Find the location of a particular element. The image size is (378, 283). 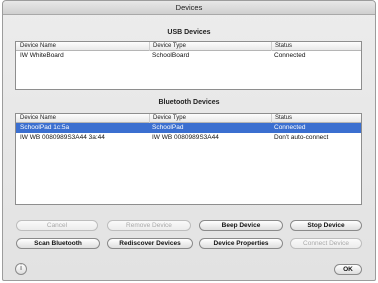

bt-row-type: IW WB 0080989S3A44 is located at coordinates (185, 137).